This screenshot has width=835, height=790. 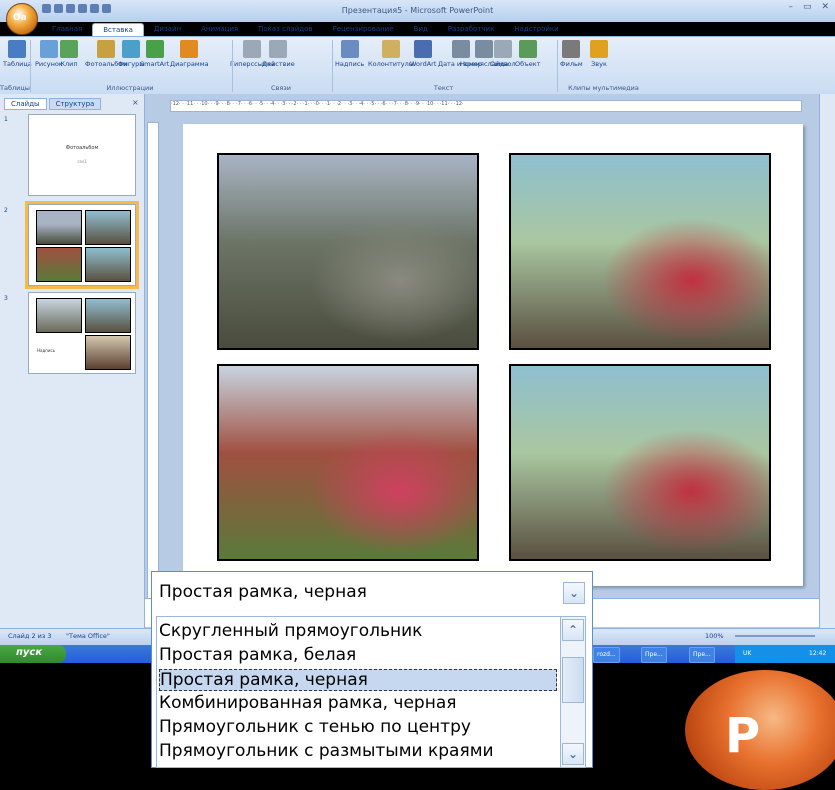 What do you see at coordinates (790, 7) in the screenshot?
I see `minimize-button: –` at bounding box center [790, 7].